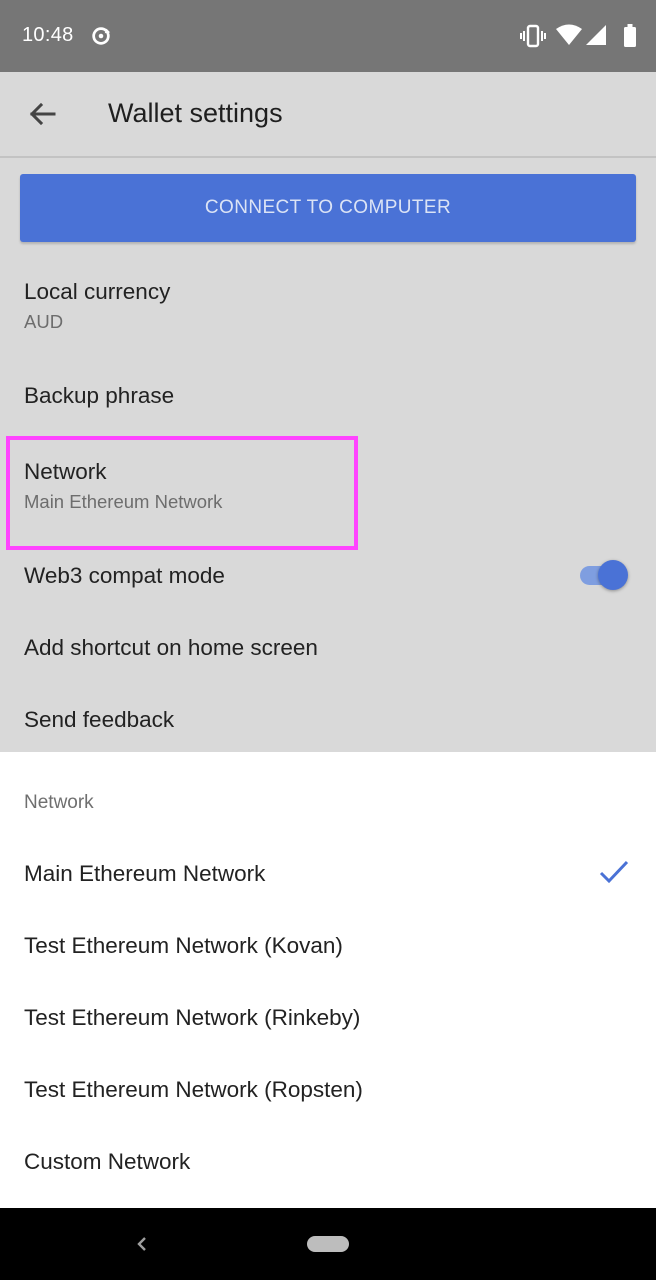 The width and height of the screenshot is (656, 1280). I want to click on connect-to-computer-button: CONNECT TO COMPUTER, so click(328, 208).